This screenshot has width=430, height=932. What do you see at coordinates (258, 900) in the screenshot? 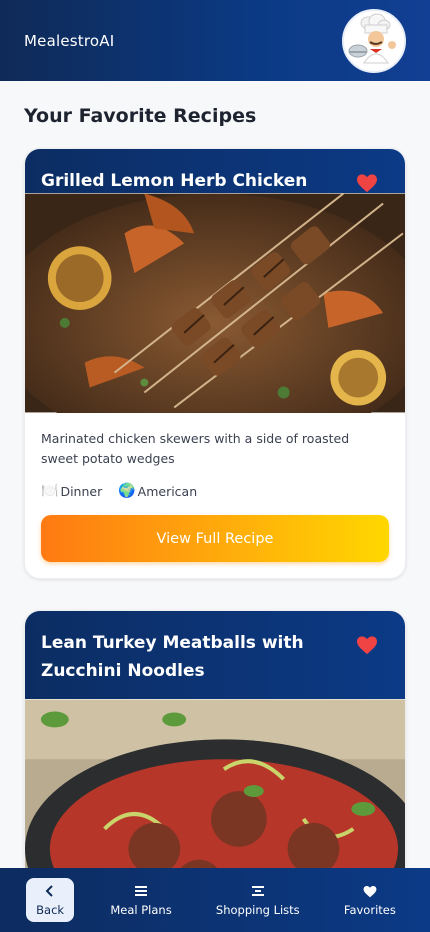
I see `nav-item-shopping-lists: Shopping Lists` at bounding box center [258, 900].